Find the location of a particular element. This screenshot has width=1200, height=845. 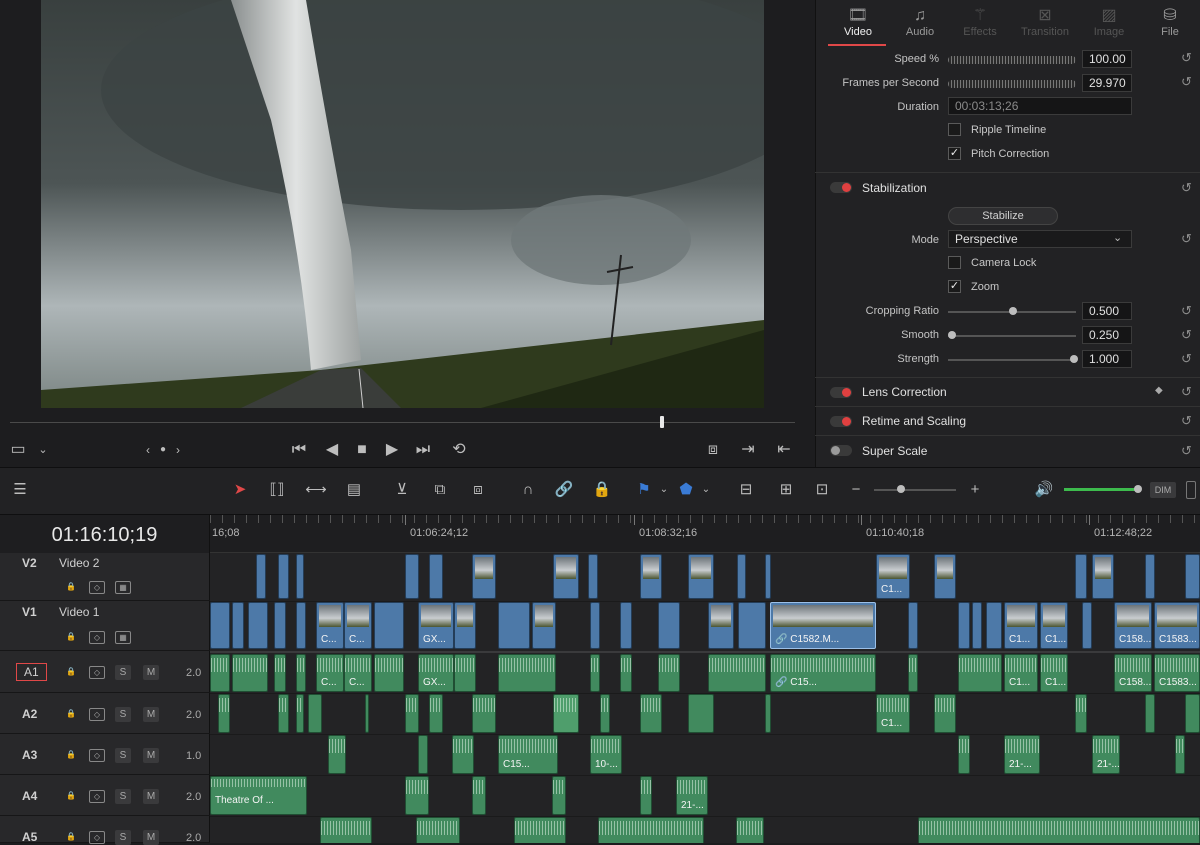

dim-button: DIM is located at coordinates (1163, 490).